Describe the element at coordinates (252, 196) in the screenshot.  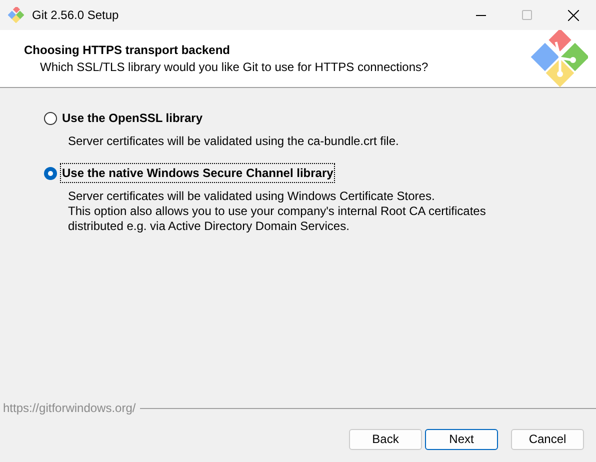
I see `option-description: Server certificates will be validated using Windows Certificate Stores.` at that location.